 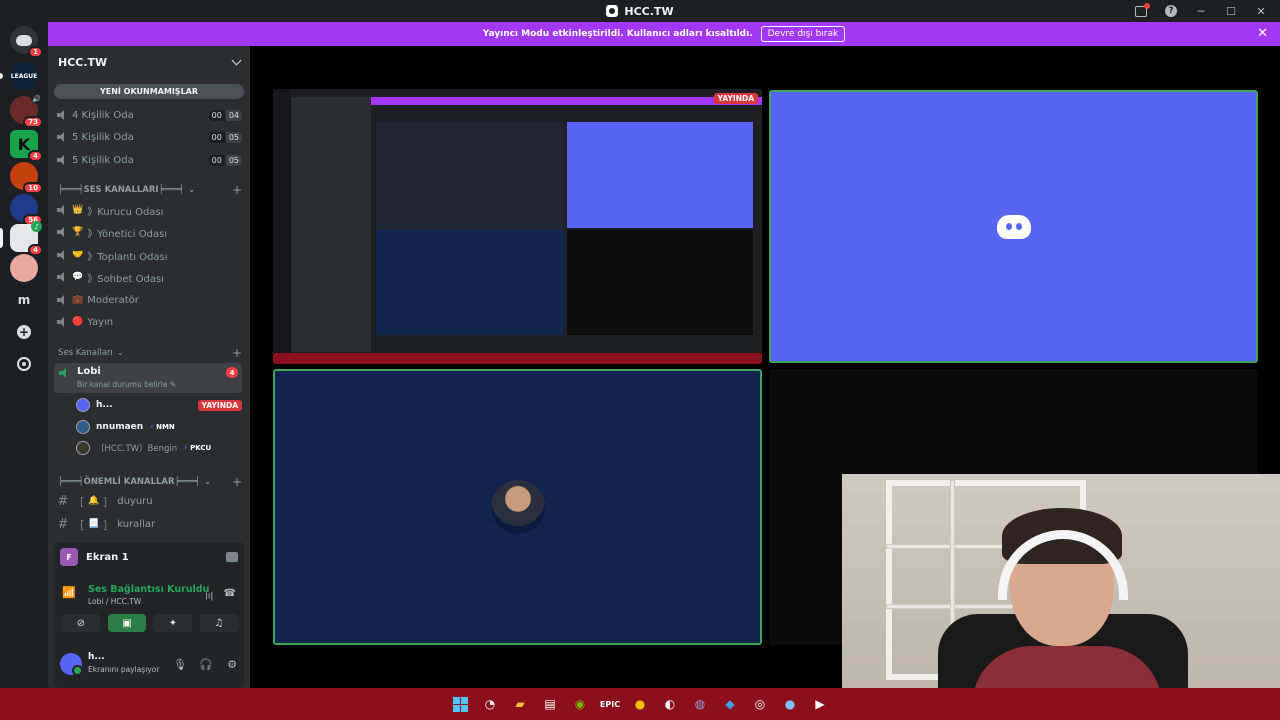 What do you see at coordinates (150, 353) in the screenshot?
I see `category-ses-kanallari-2: Ses Kanalları ⌄ +` at bounding box center [150, 353].